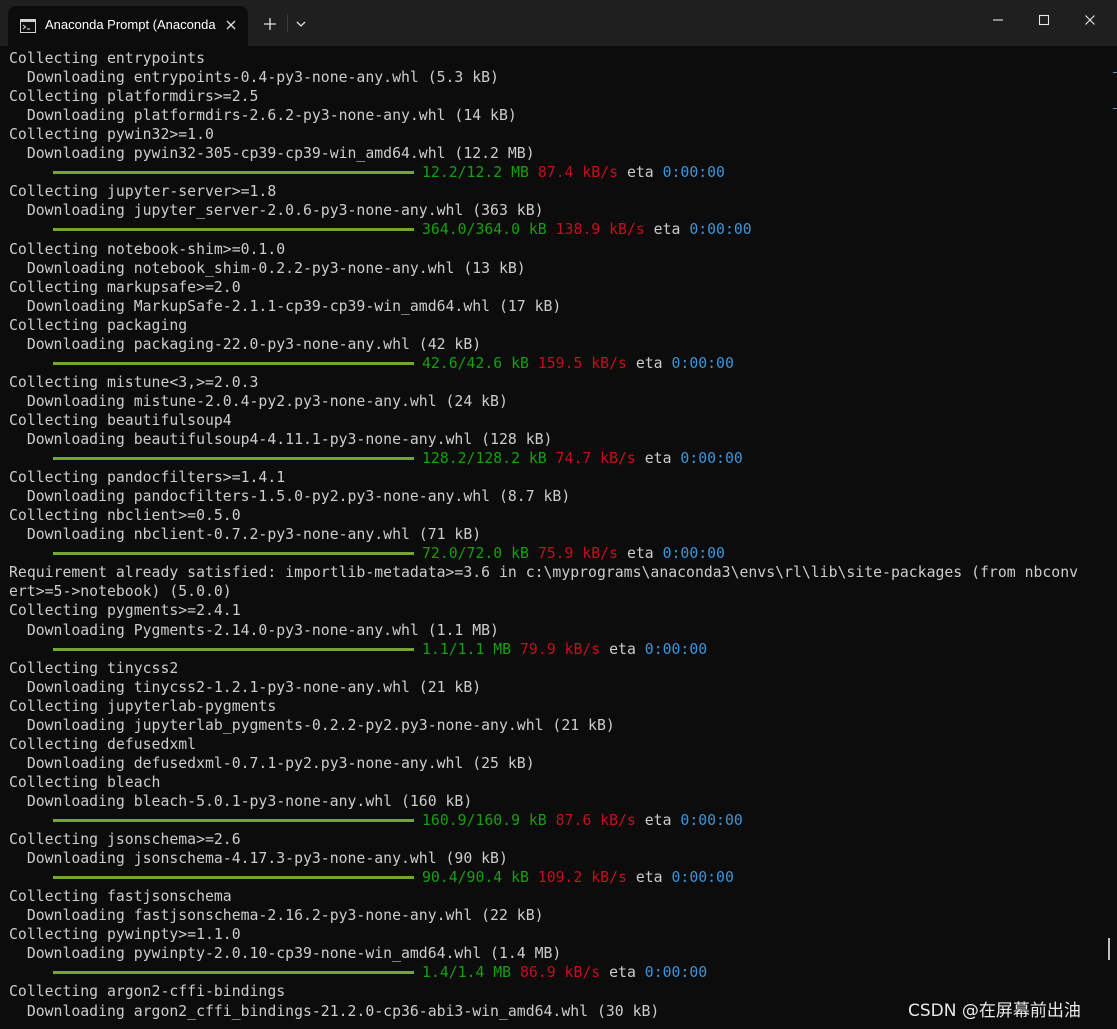  I want to click on terminal-line: Collecting platformdirs>=2.5, so click(134, 97).